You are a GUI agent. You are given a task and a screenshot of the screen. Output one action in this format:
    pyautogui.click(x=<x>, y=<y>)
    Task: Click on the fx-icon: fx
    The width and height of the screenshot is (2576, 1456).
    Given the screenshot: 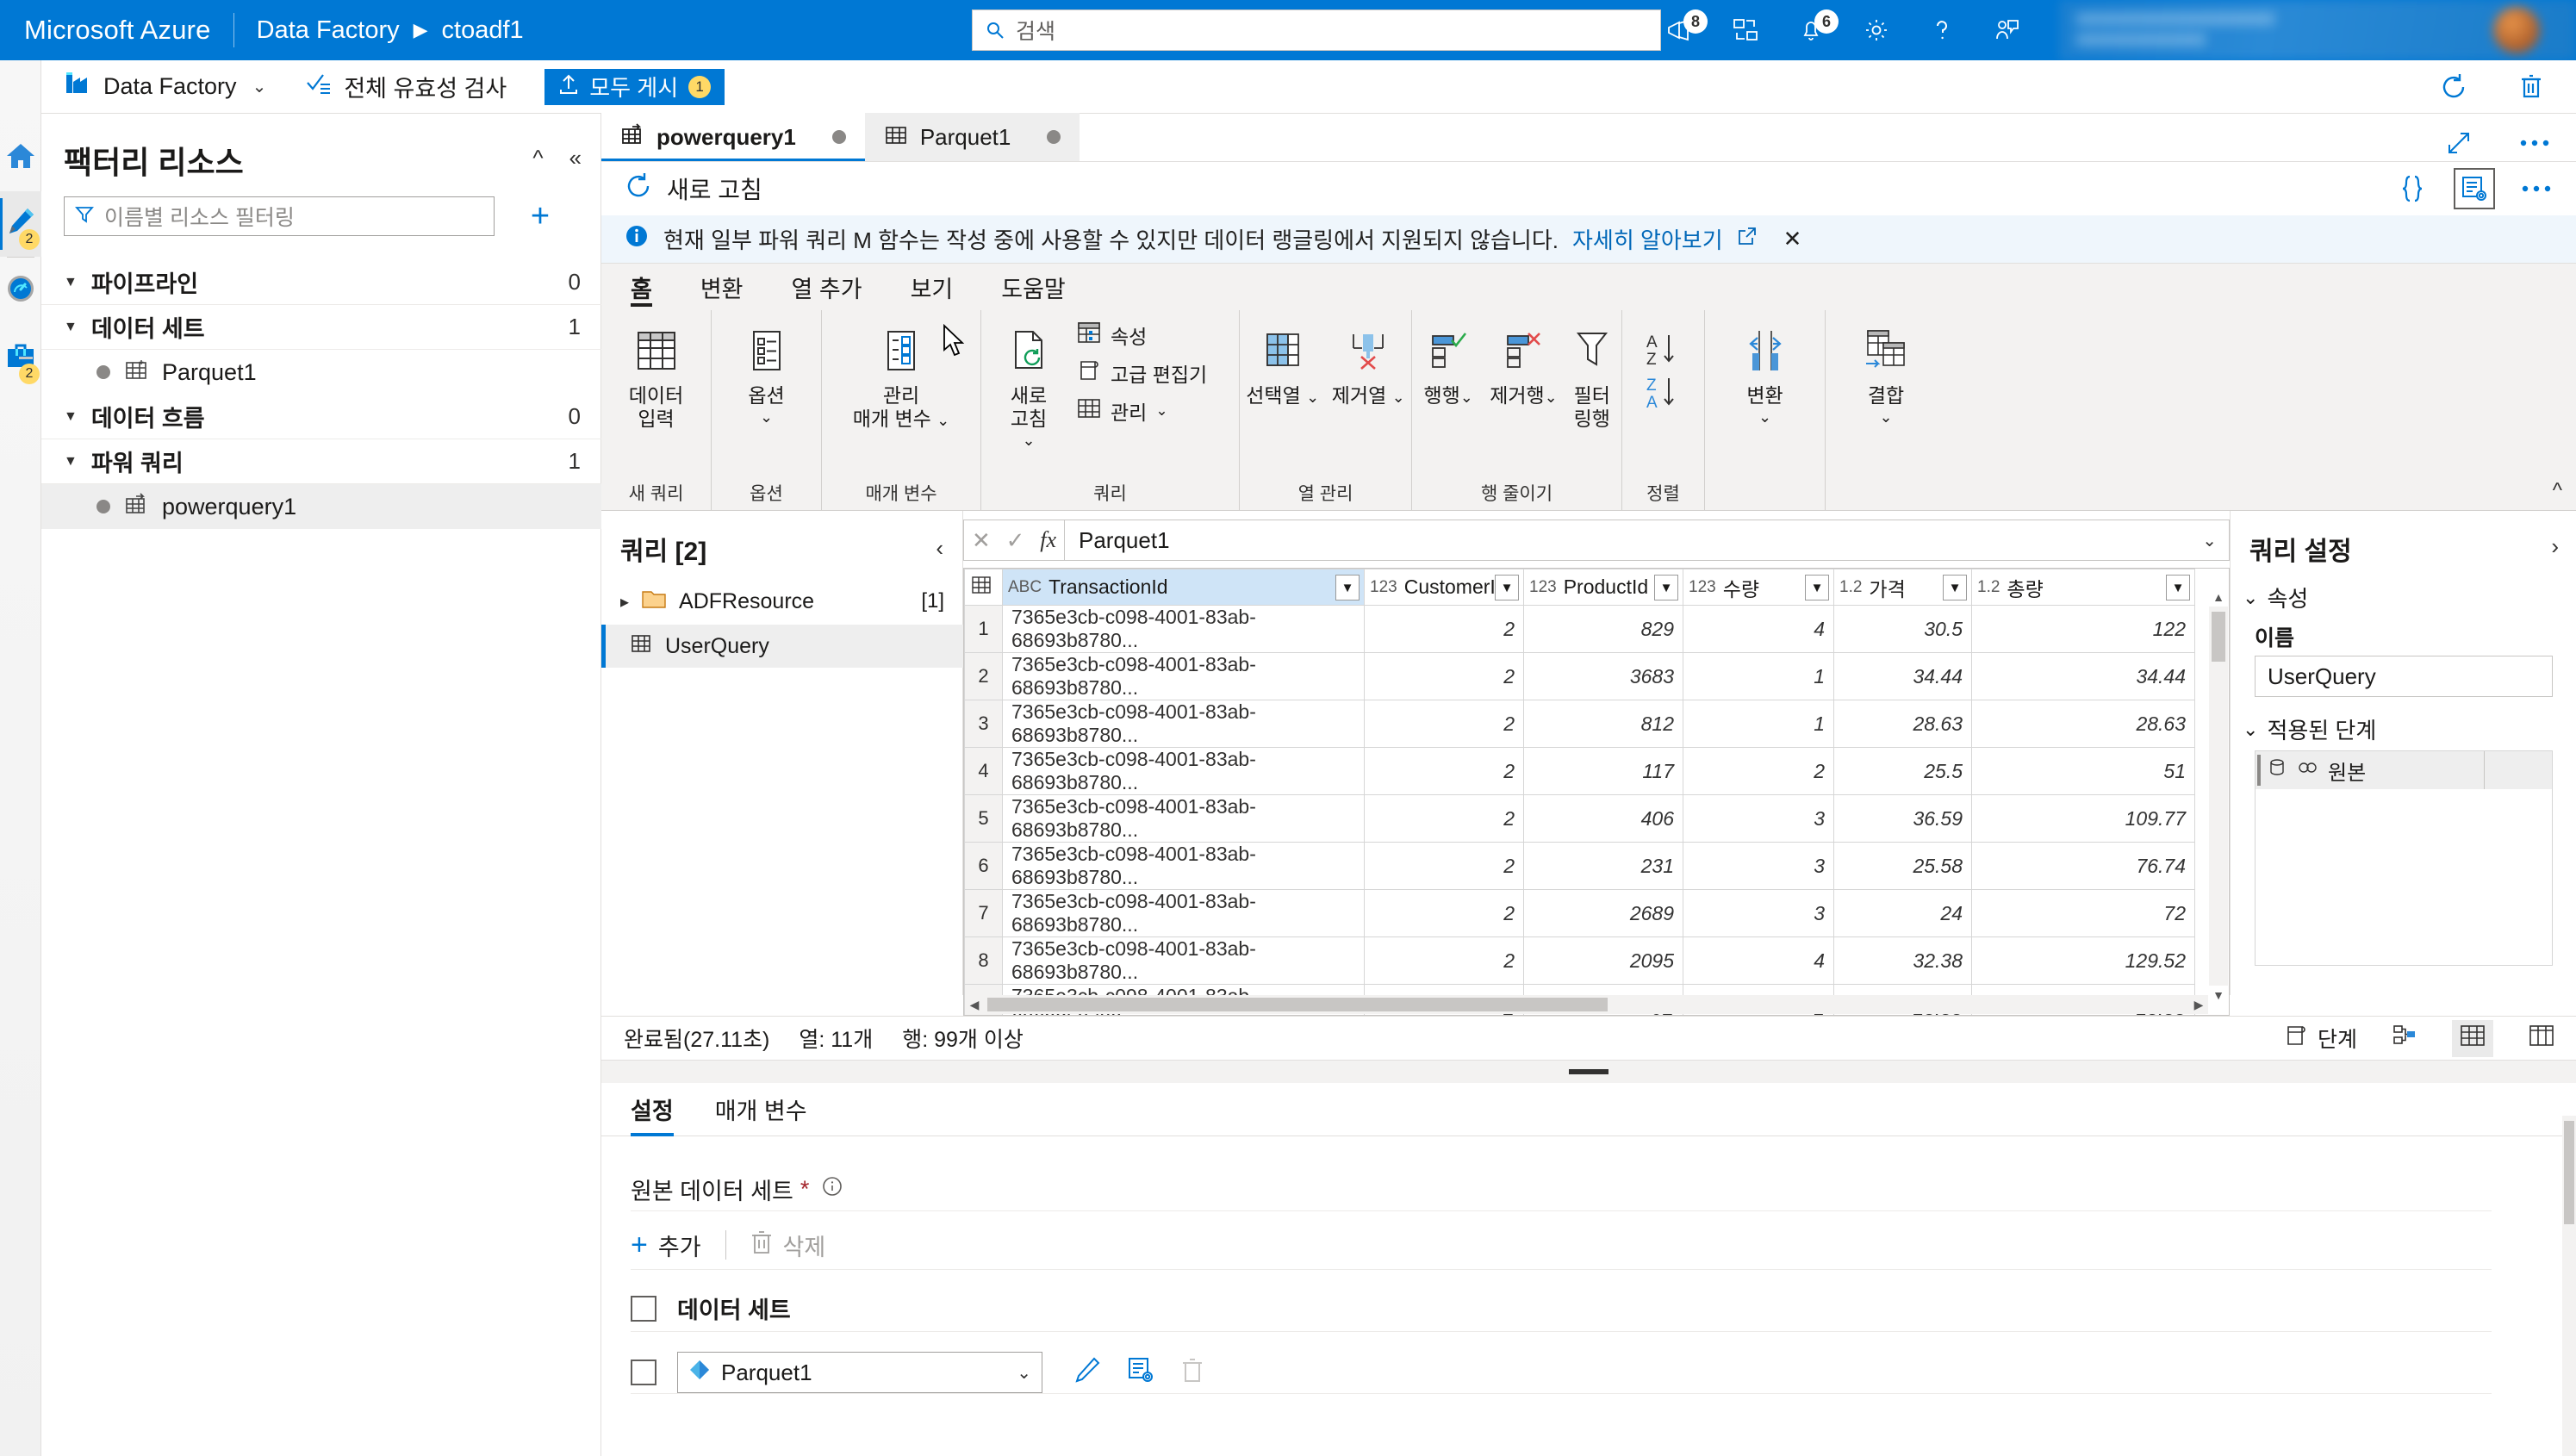 What is the action you would take?
    pyautogui.click(x=1048, y=540)
    